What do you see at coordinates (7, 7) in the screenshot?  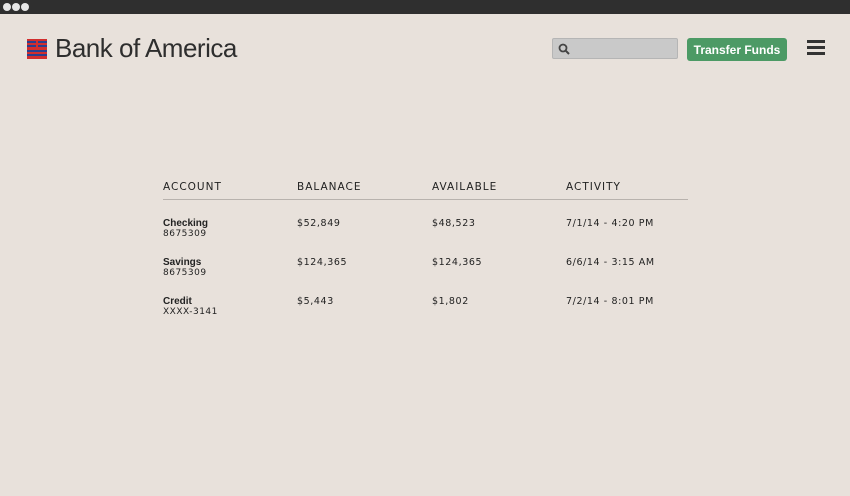 I see `window-close-dot` at bounding box center [7, 7].